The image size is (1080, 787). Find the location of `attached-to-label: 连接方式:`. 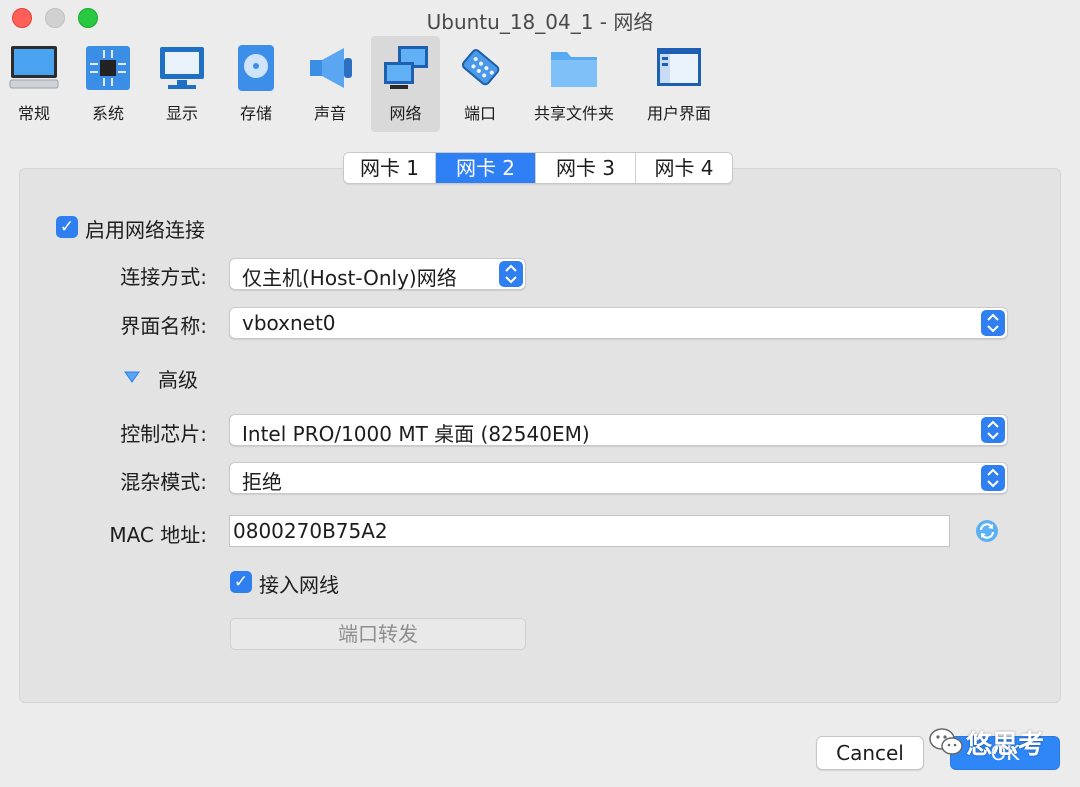

attached-to-label: 连接方式: is located at coordinates (163, 277).